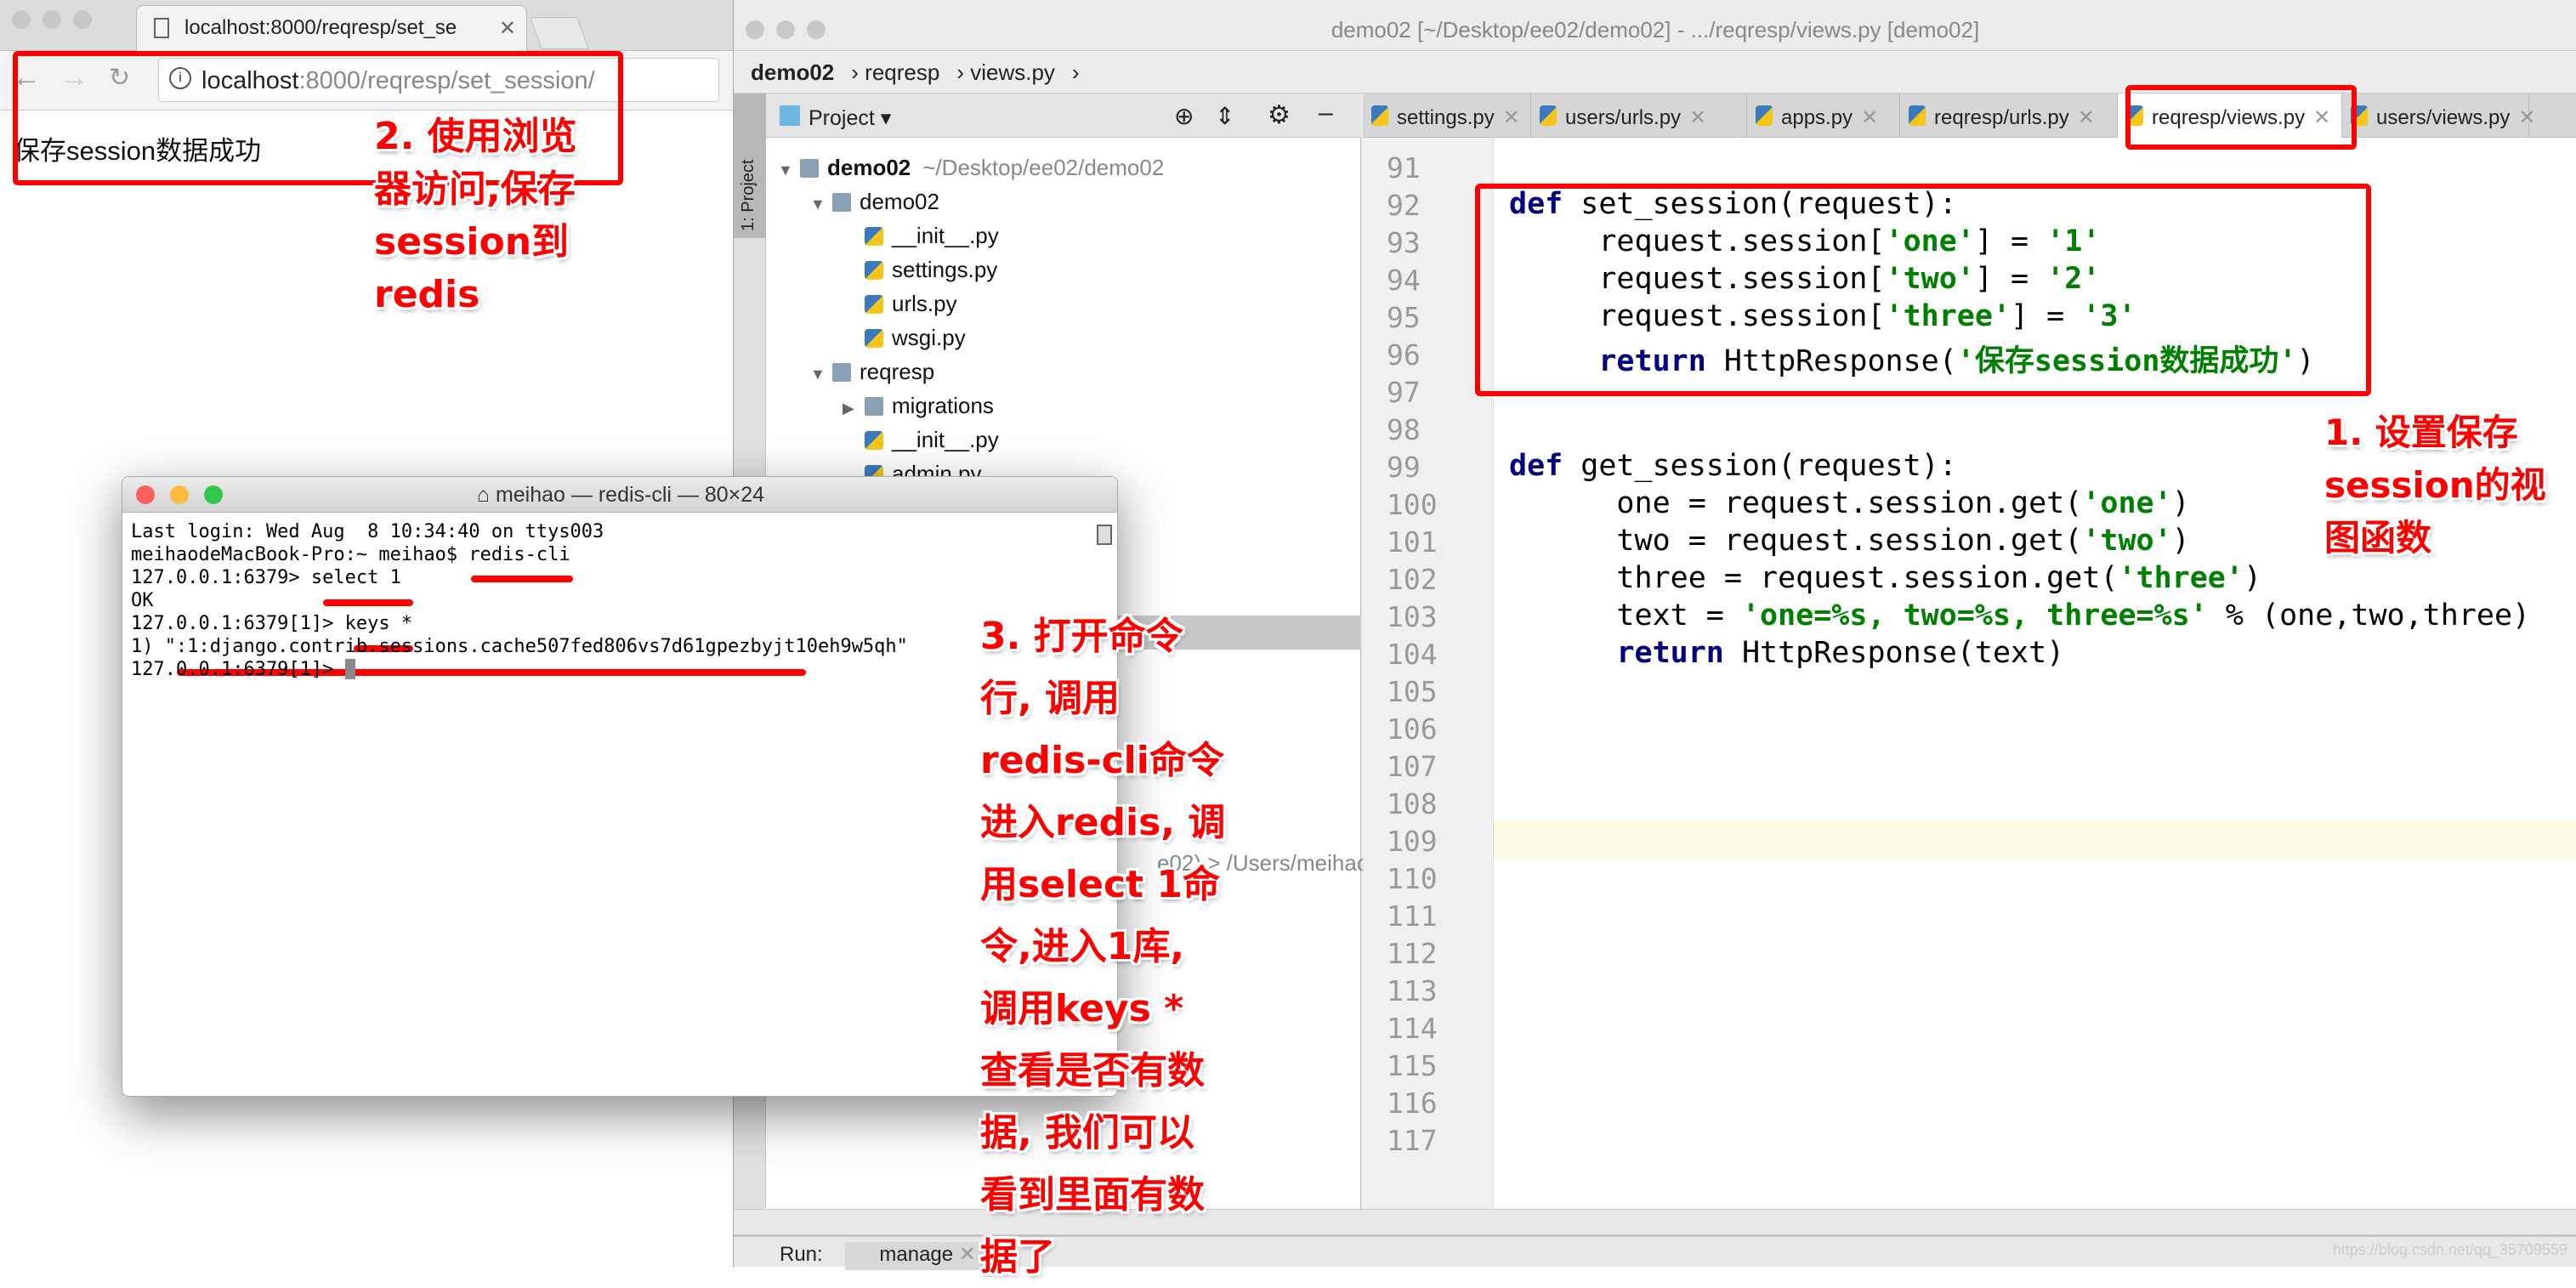 The image size is (2576, 1288). What do you see at coordinates (331, 28) in the screenshot?
I see `browser-tab: localhost:8000/reqresp/set_se ✕` at bounding box center [331, 28].